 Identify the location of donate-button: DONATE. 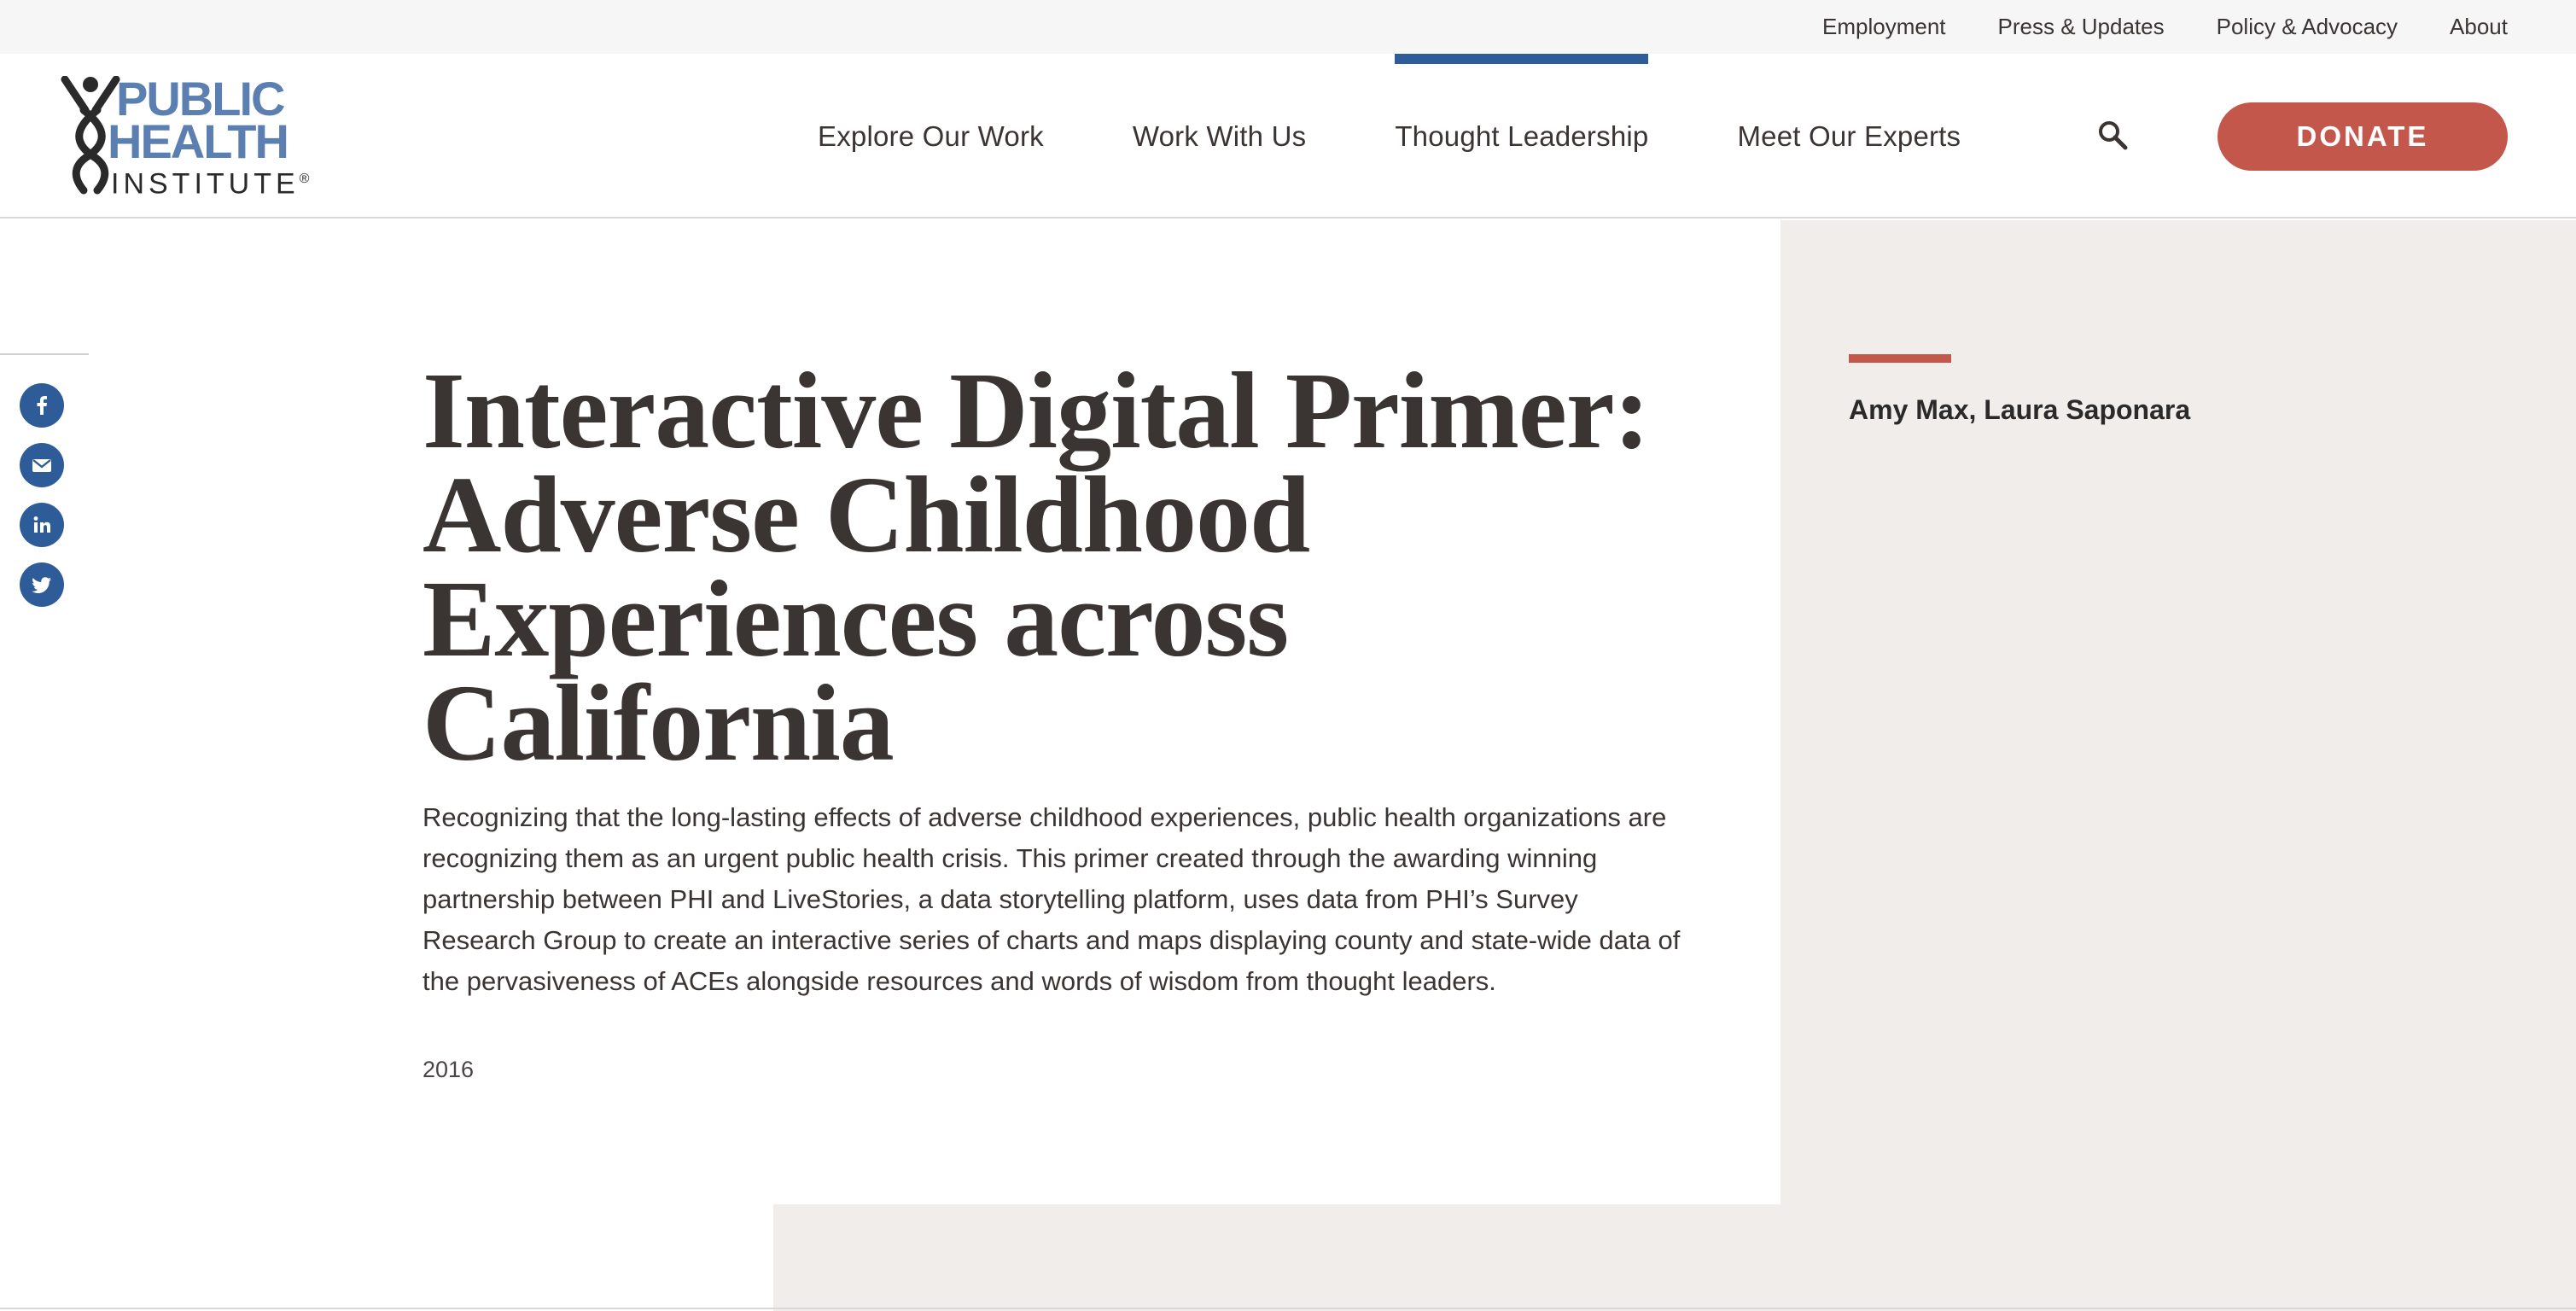
(2363, 136).